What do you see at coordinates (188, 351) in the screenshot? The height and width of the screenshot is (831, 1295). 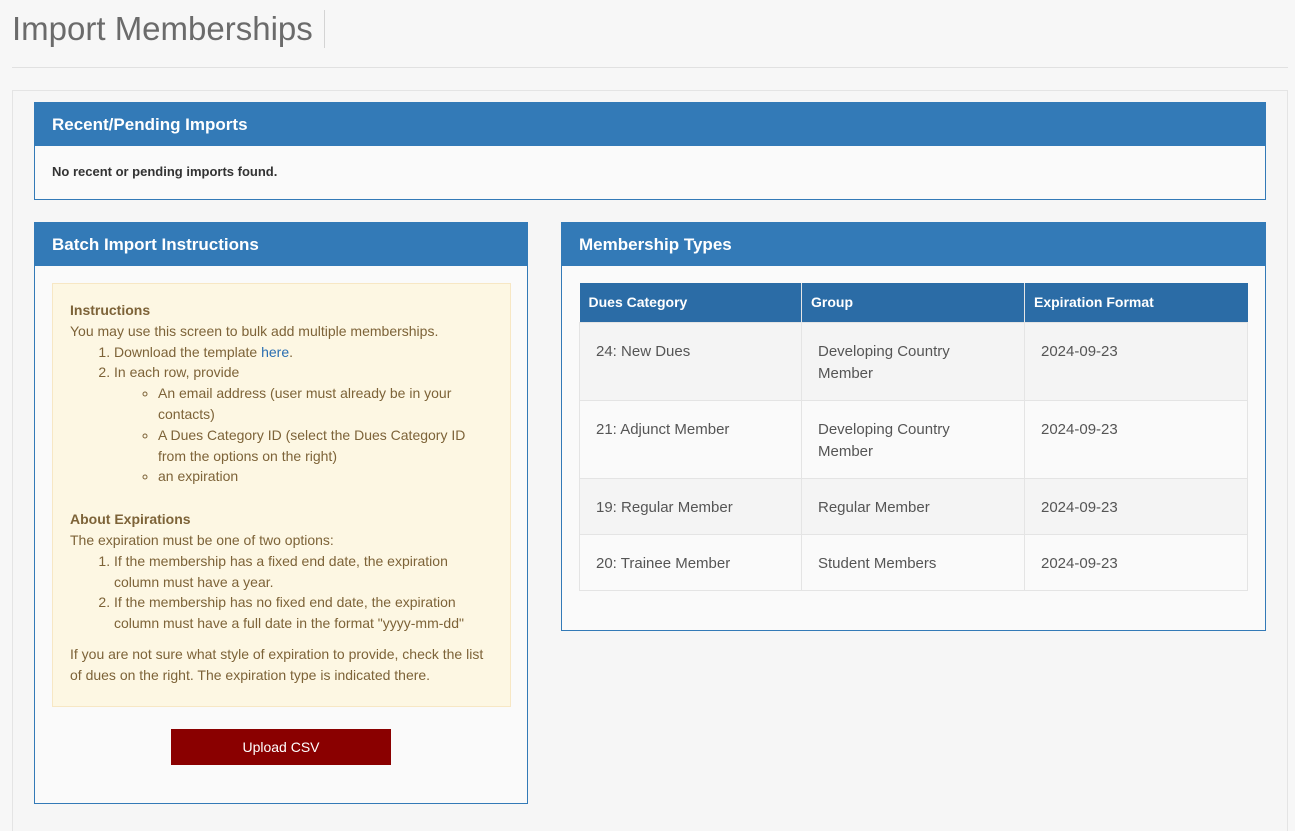 I see `step-download-text: Download the template` at bounding box center [188, 351].